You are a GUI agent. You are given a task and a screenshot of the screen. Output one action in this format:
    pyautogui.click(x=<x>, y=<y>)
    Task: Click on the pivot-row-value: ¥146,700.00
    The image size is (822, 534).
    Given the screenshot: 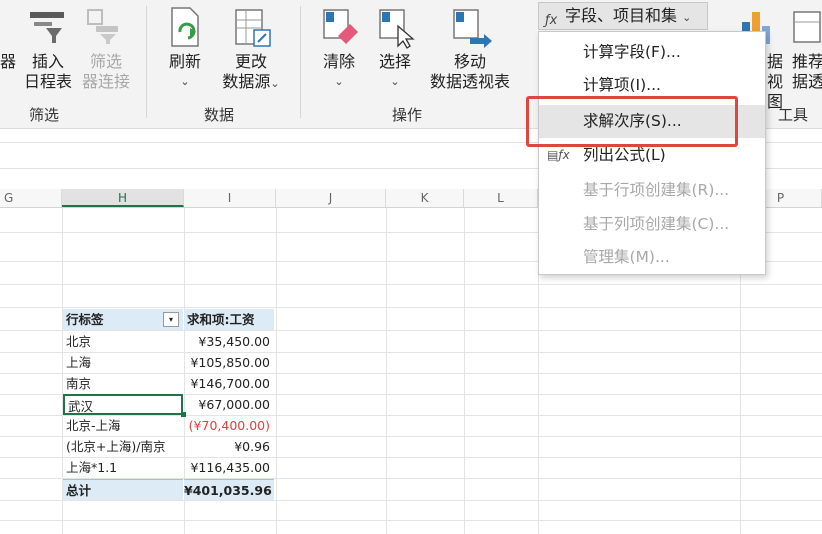 What is the action you would take?
    pyautogui.click(x=229, y=383)
    